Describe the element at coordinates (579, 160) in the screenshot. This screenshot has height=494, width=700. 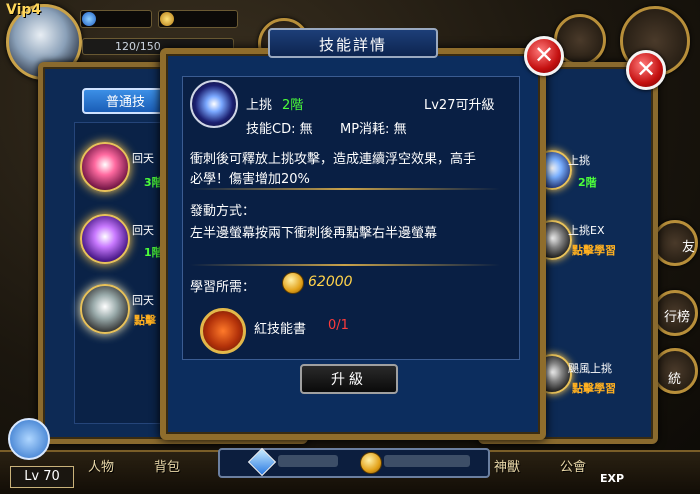
I see `branch-name-1: 上挑` at that location.